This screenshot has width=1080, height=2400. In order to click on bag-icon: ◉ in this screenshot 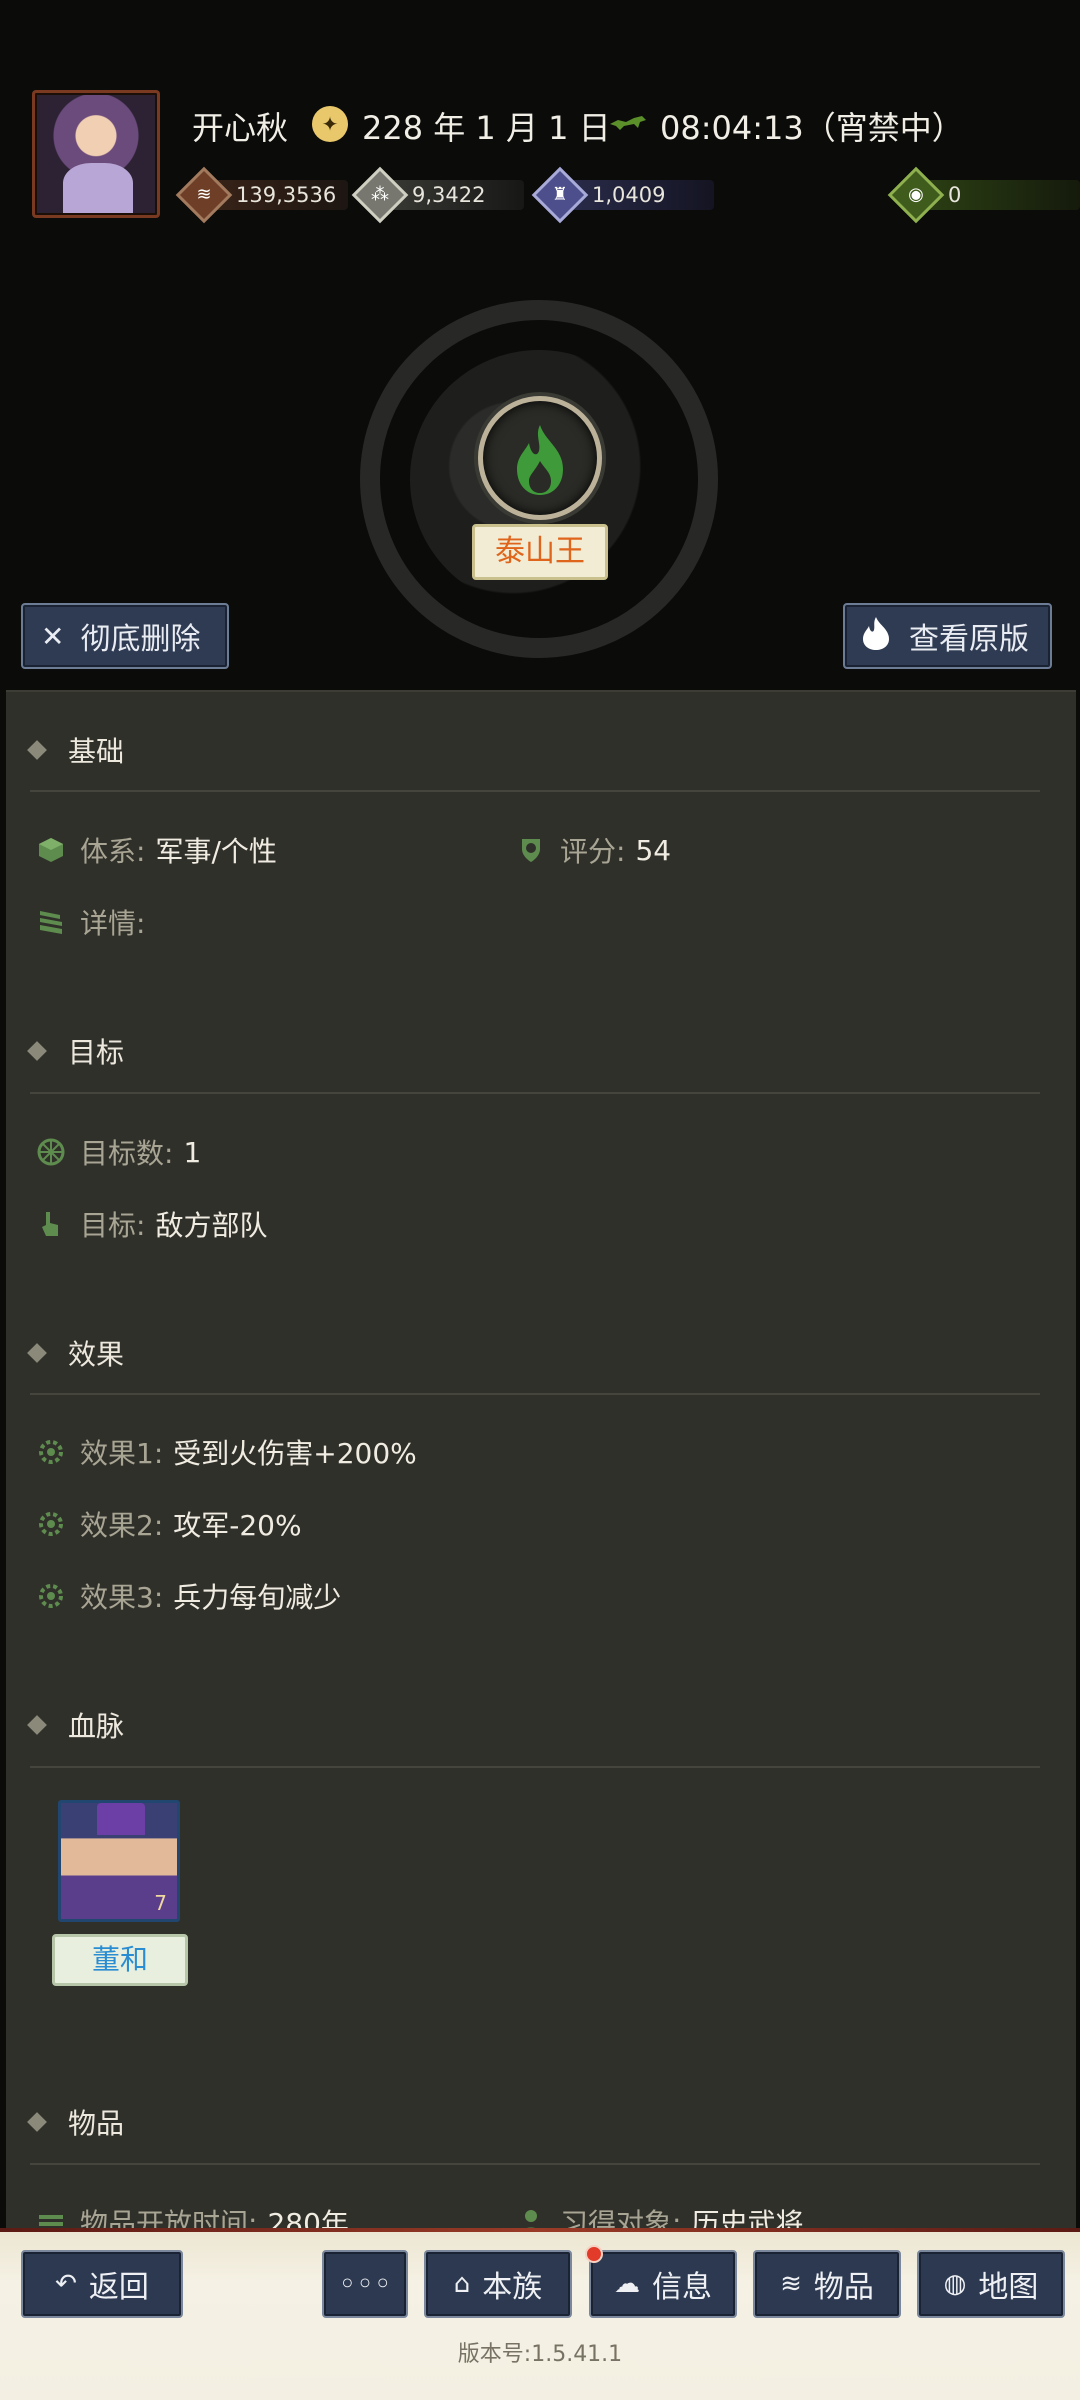, I will do `click(916, 195)`.